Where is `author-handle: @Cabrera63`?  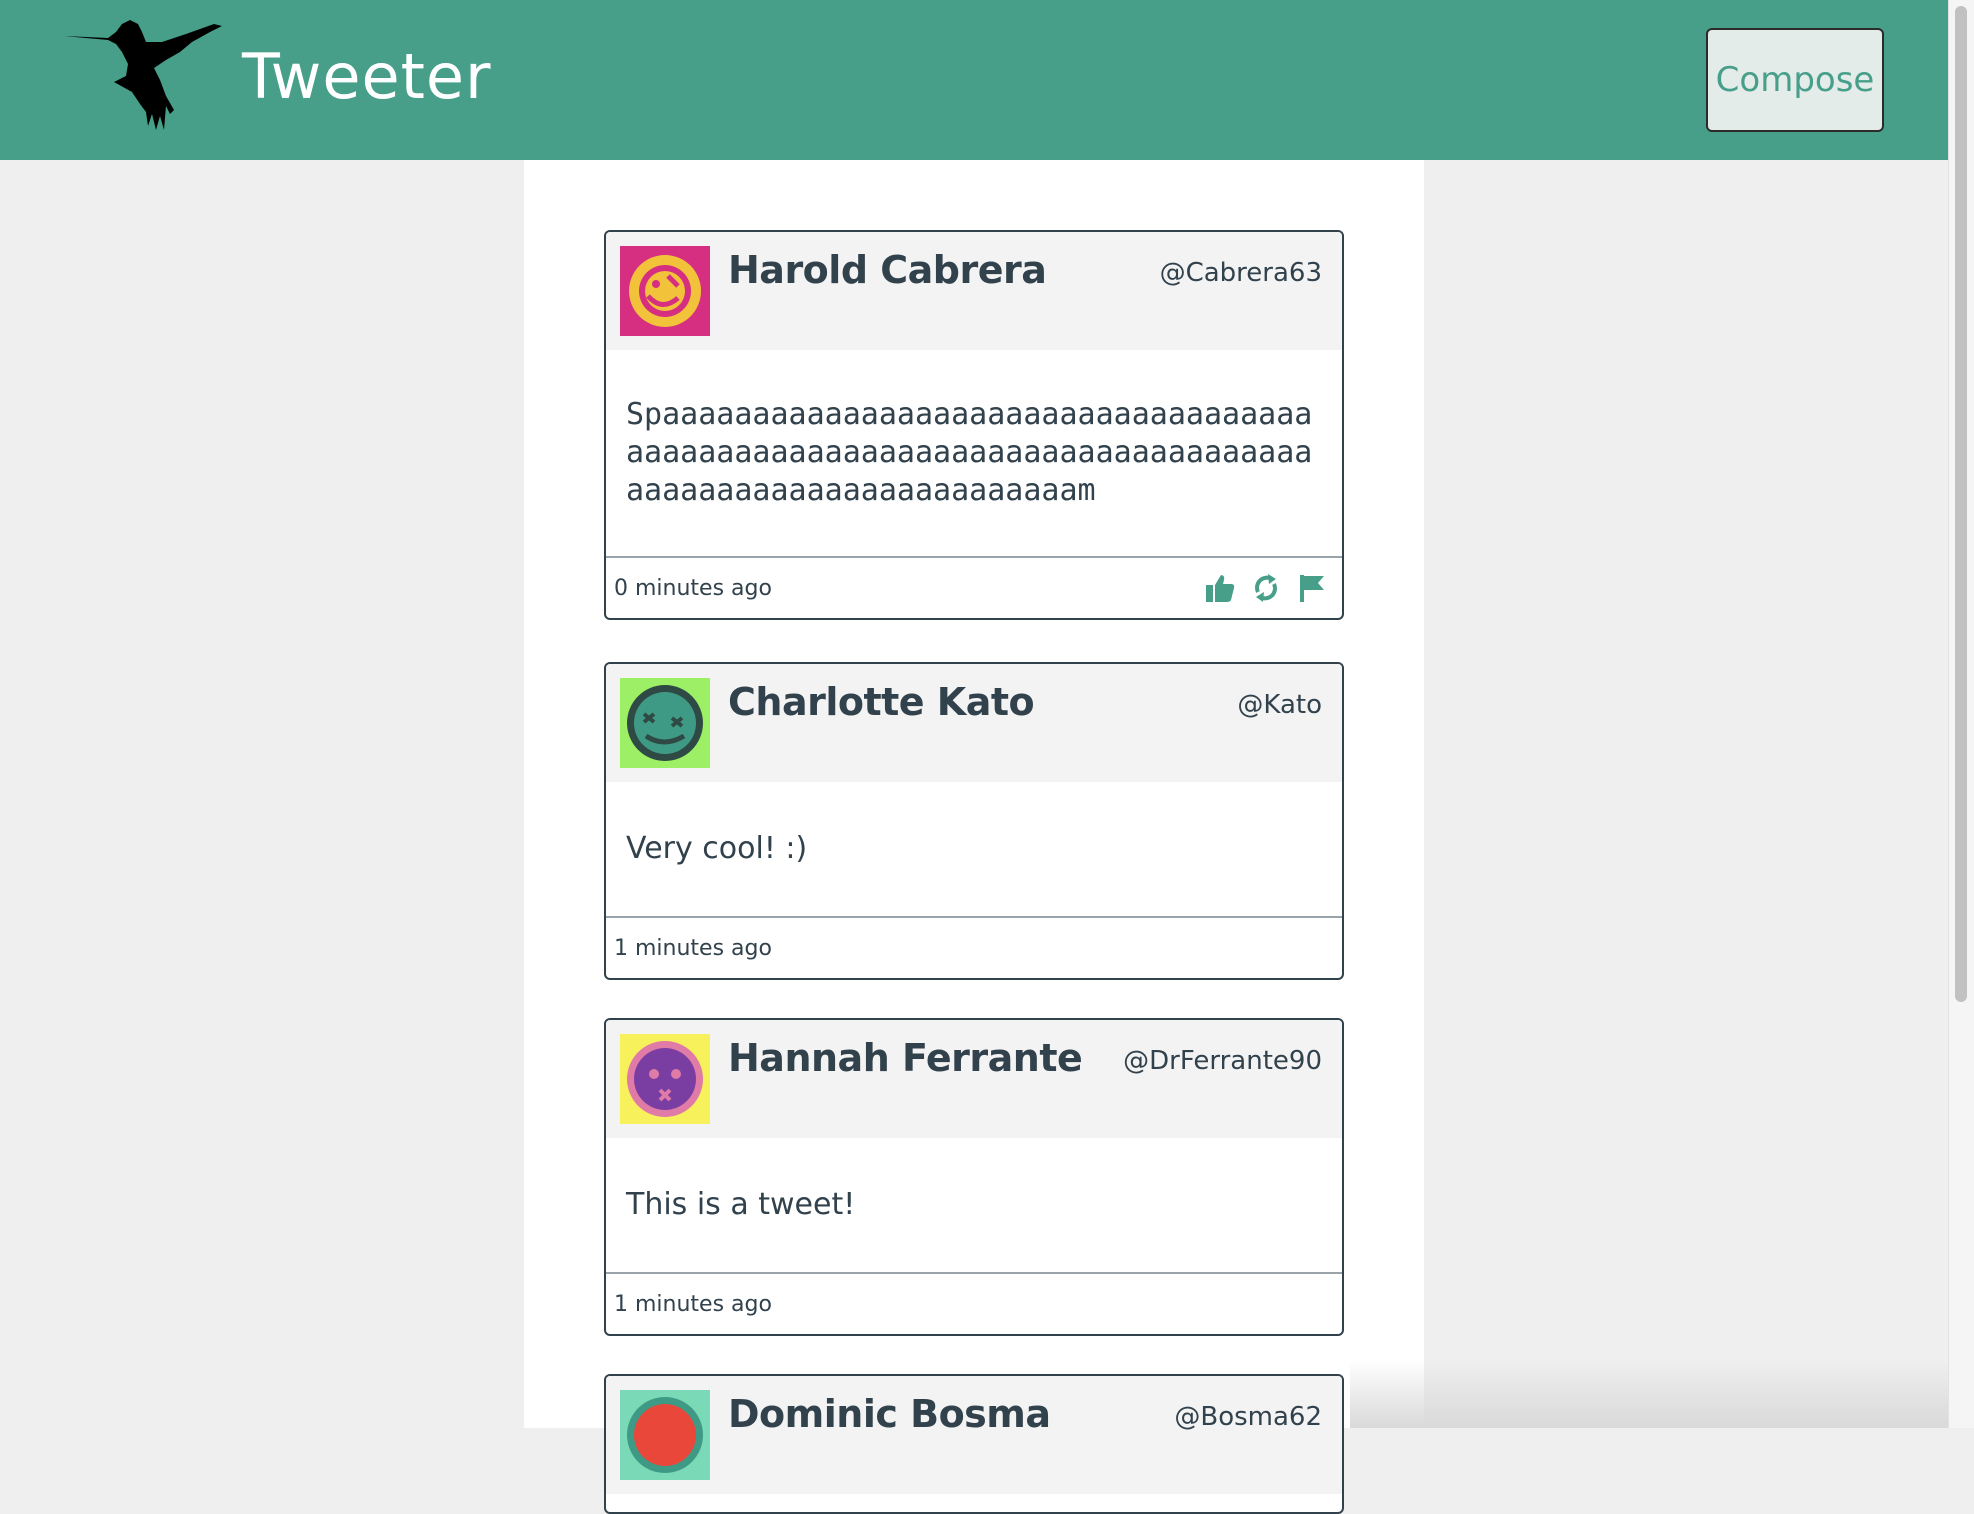
author-handle: @Cabrera63 is located at coordinates (1240, 273).